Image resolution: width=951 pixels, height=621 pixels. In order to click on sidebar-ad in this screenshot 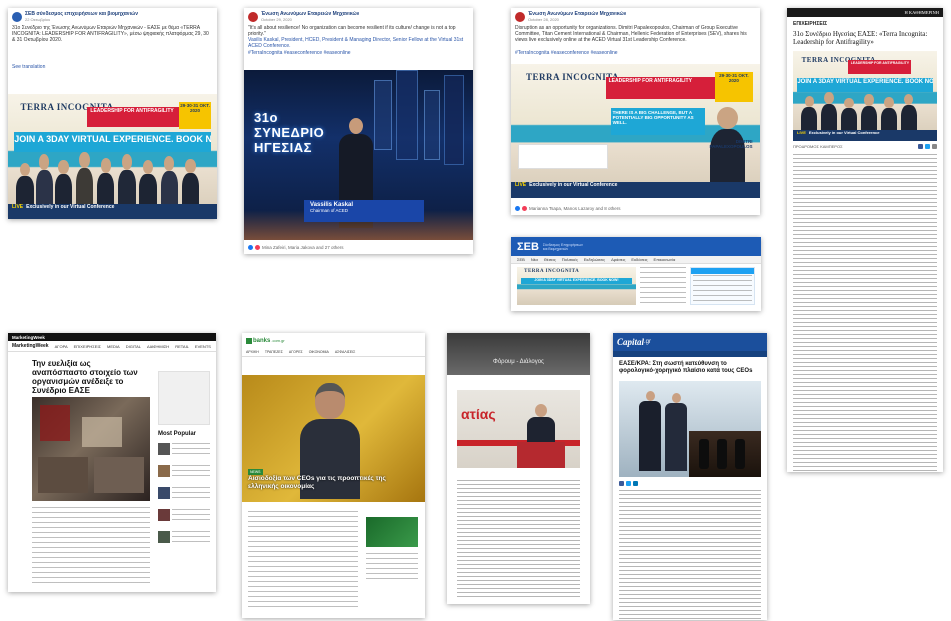, I will do `click(392, 532)`.